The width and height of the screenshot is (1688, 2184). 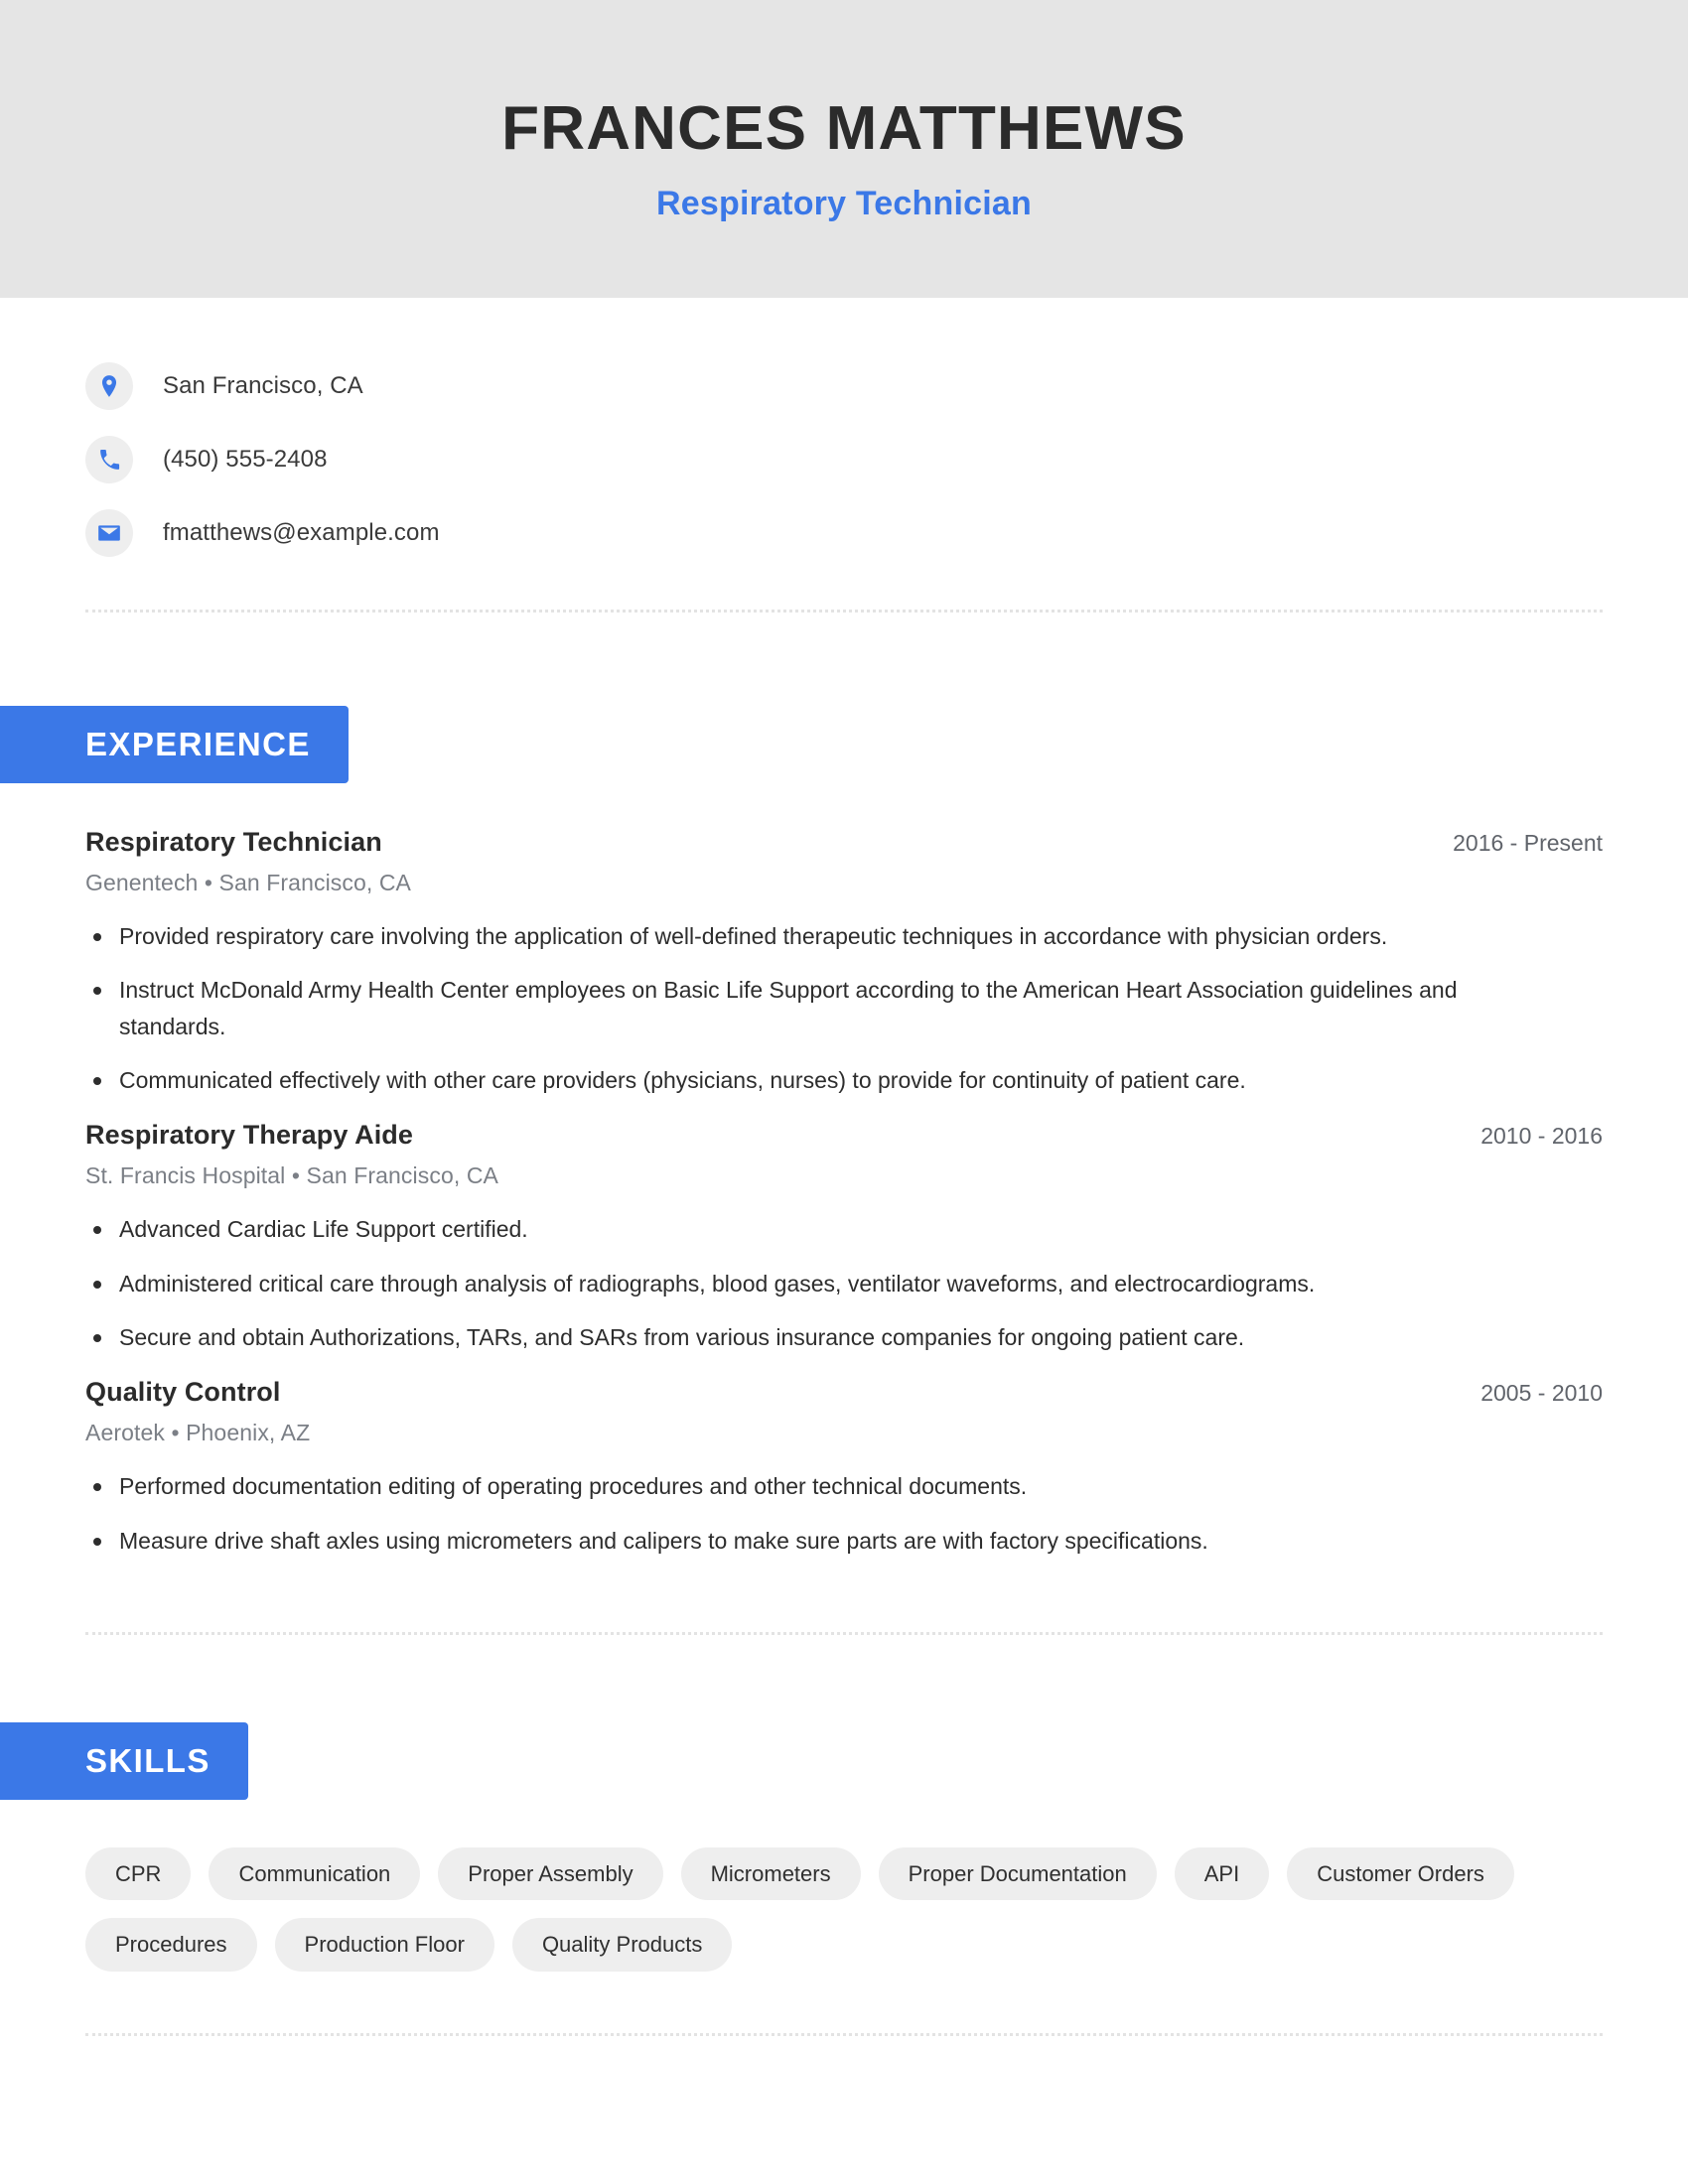 What do you see at coordinates (844, 1392) in the screenshot?
I see `entry-header: Quality Control 2005 - 2010` at bounding box center [844, 1392].